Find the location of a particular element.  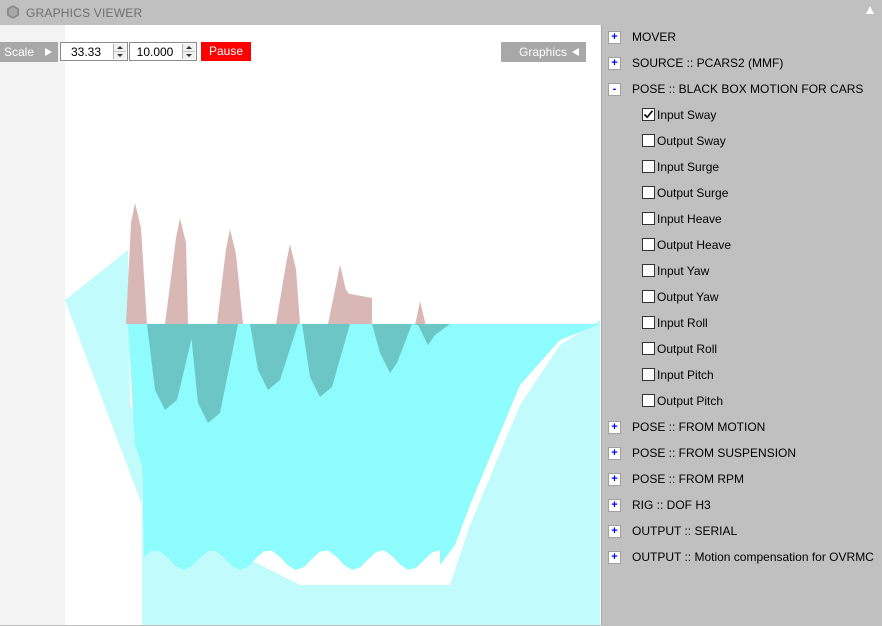

channel-checkbox-row: Input Pitch is located at coordinates (742, 376).